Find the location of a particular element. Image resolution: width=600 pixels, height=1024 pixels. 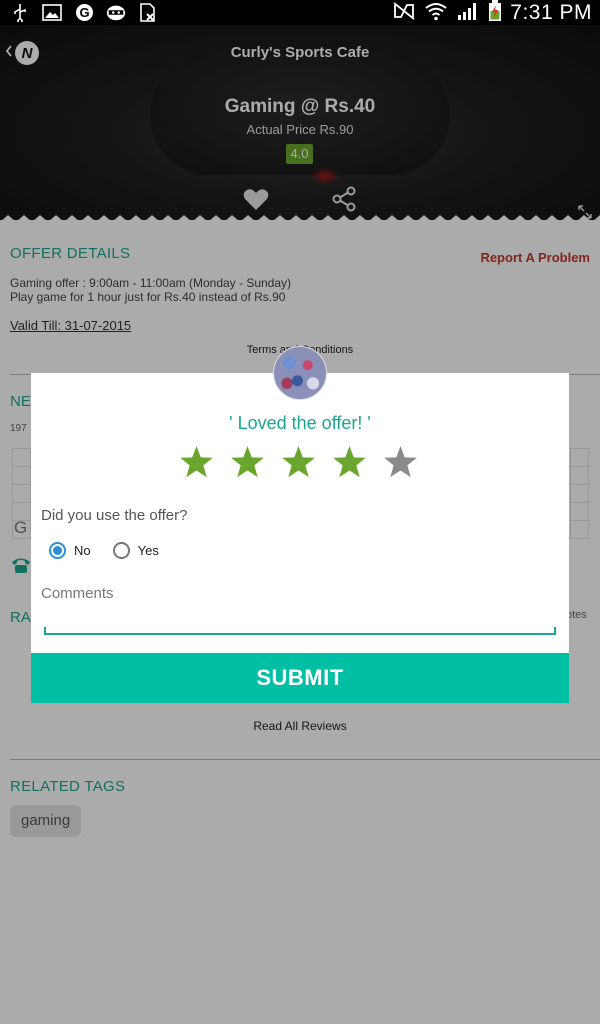

notification-icons: G is located at coordinates (84, 12).